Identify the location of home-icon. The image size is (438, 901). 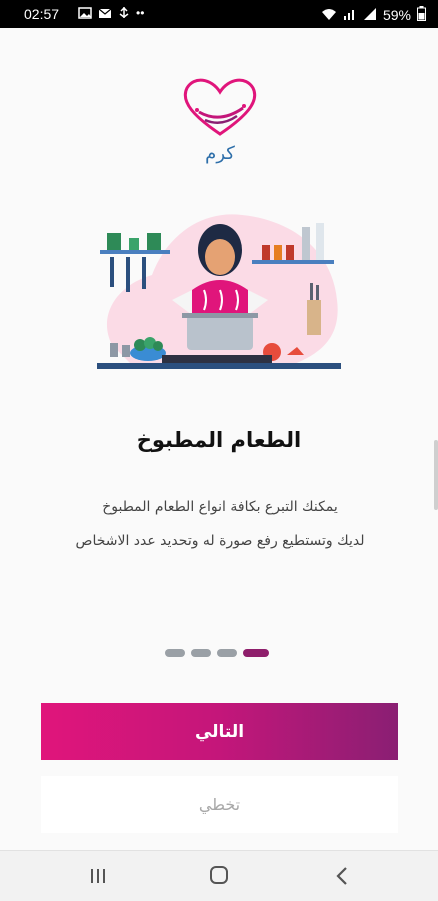
(219, 875).